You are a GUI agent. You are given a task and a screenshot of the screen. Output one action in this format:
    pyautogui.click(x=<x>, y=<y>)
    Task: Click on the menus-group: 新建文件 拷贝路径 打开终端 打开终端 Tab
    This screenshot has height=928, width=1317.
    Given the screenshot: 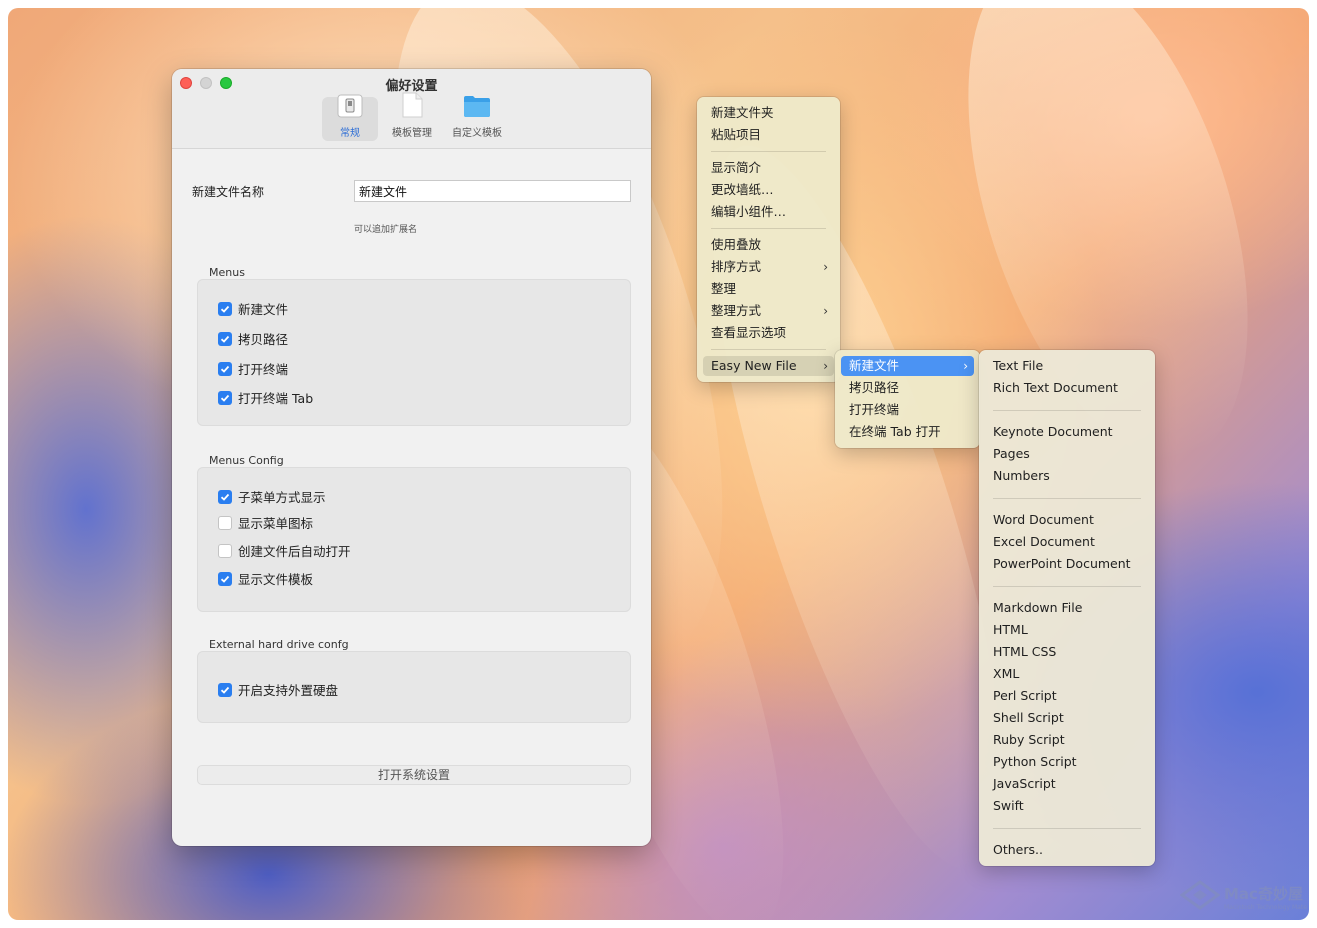 What is the action you would take?
    pyautogui.click(x=414, y=352)
    